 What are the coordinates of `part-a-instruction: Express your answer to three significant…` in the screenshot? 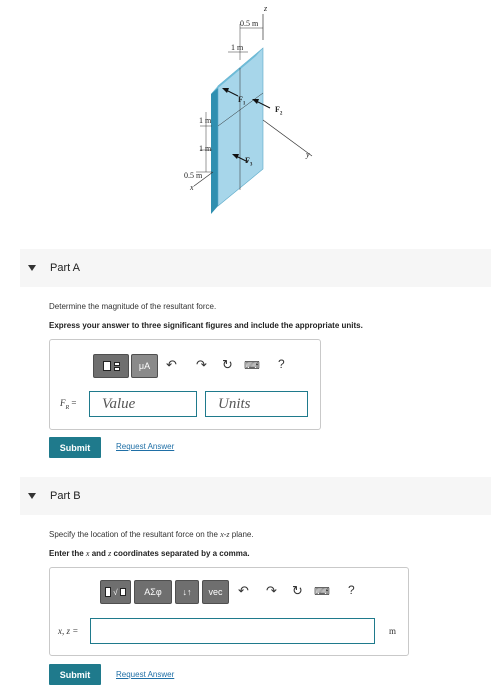 It's located at (206, 325).